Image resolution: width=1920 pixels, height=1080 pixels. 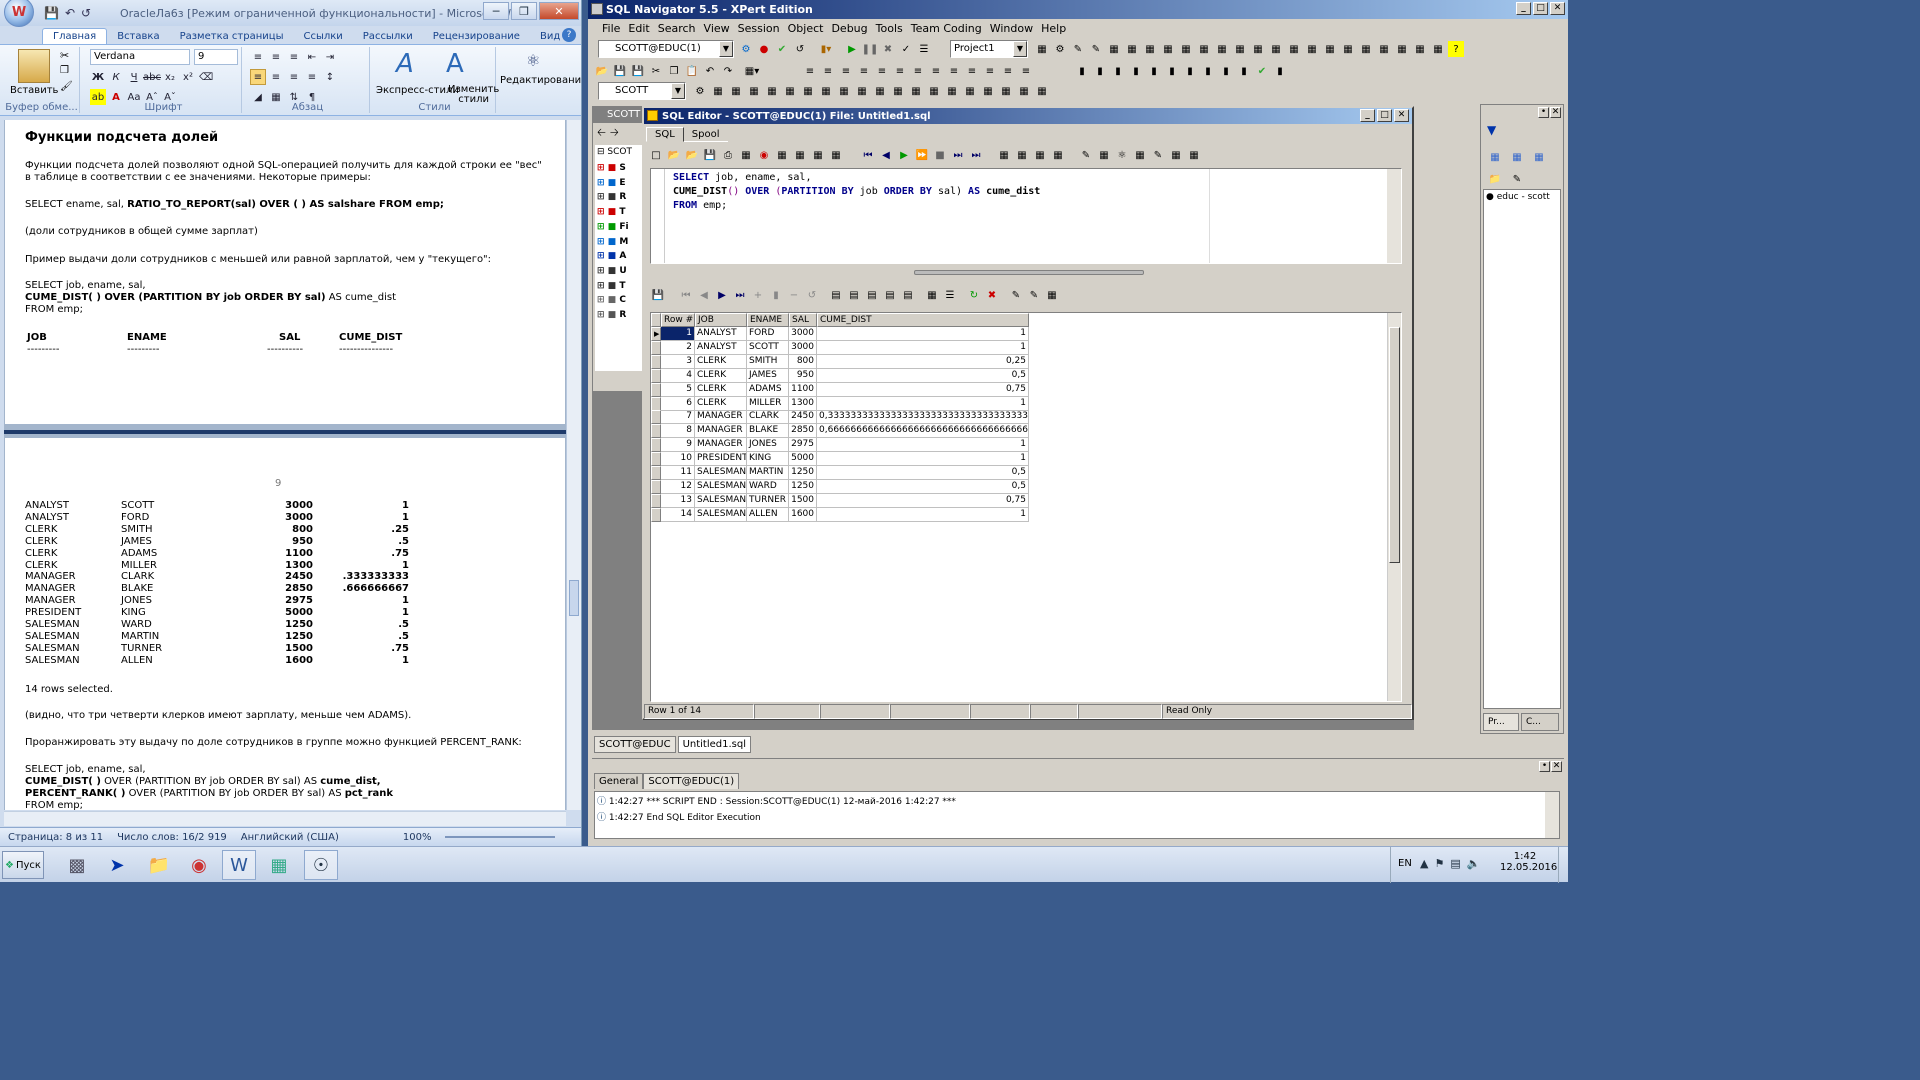 What do you see at coordinates (923, 486) in the screenshot?
I see `grid-cell: 0,5` at bounding box center [923, 486].